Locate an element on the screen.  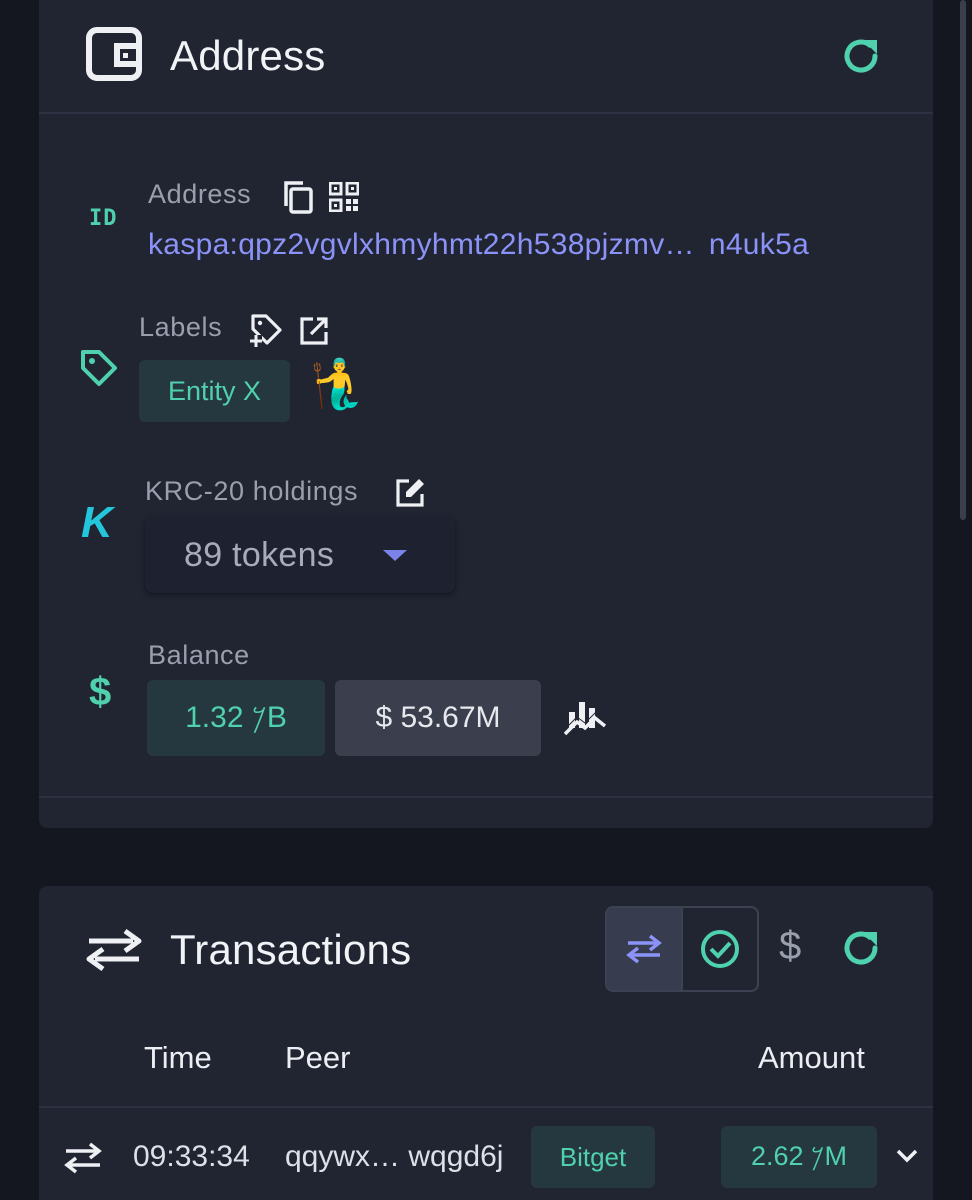
address-card-title: Address is located at coordinates (248, 55).